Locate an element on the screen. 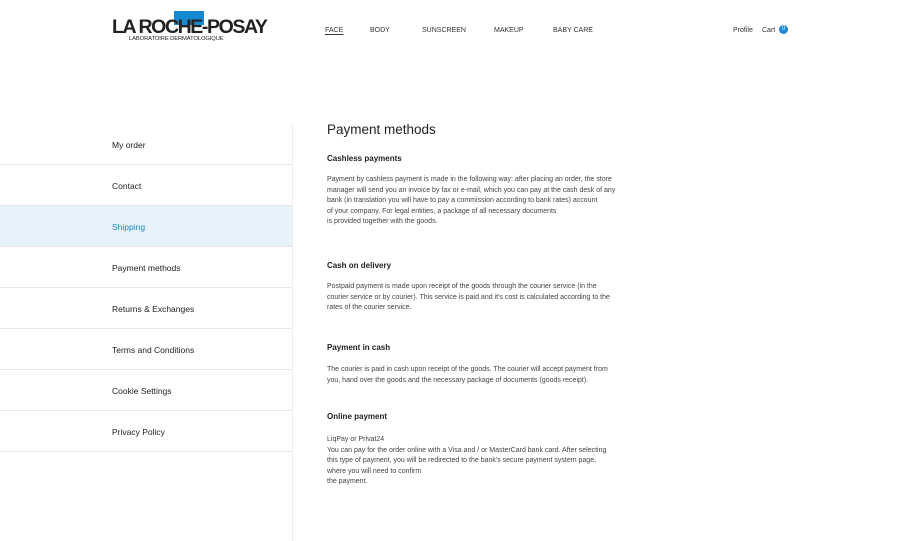 This screenshot has width=900, height=541. nav-item-baby-care: BABY CARE is located at coordinates (573, 31).